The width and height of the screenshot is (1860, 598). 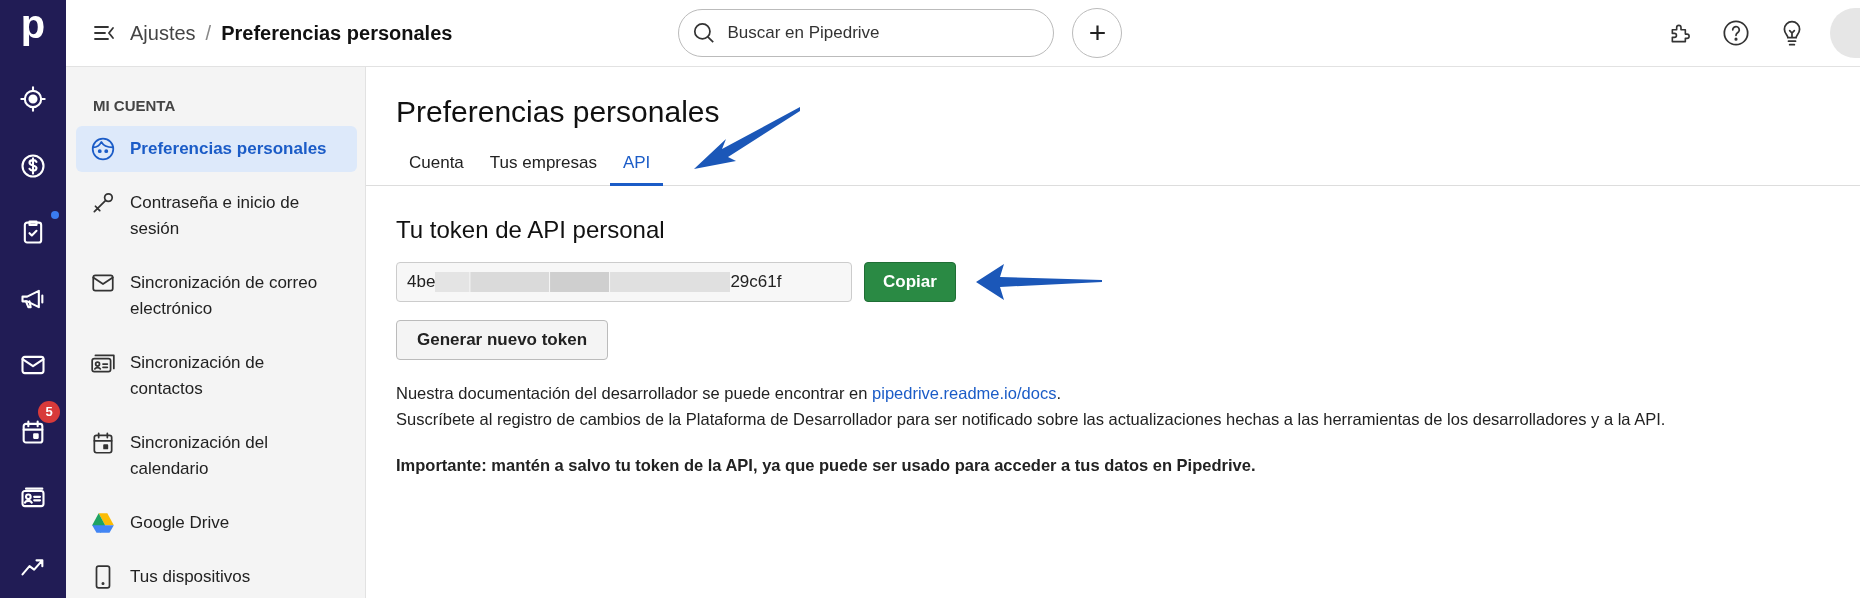 What do you see at coordinates (216, 523) in the screenshot?
I see `sidebar-item: Google Drive` at bounding box center [216, 523].